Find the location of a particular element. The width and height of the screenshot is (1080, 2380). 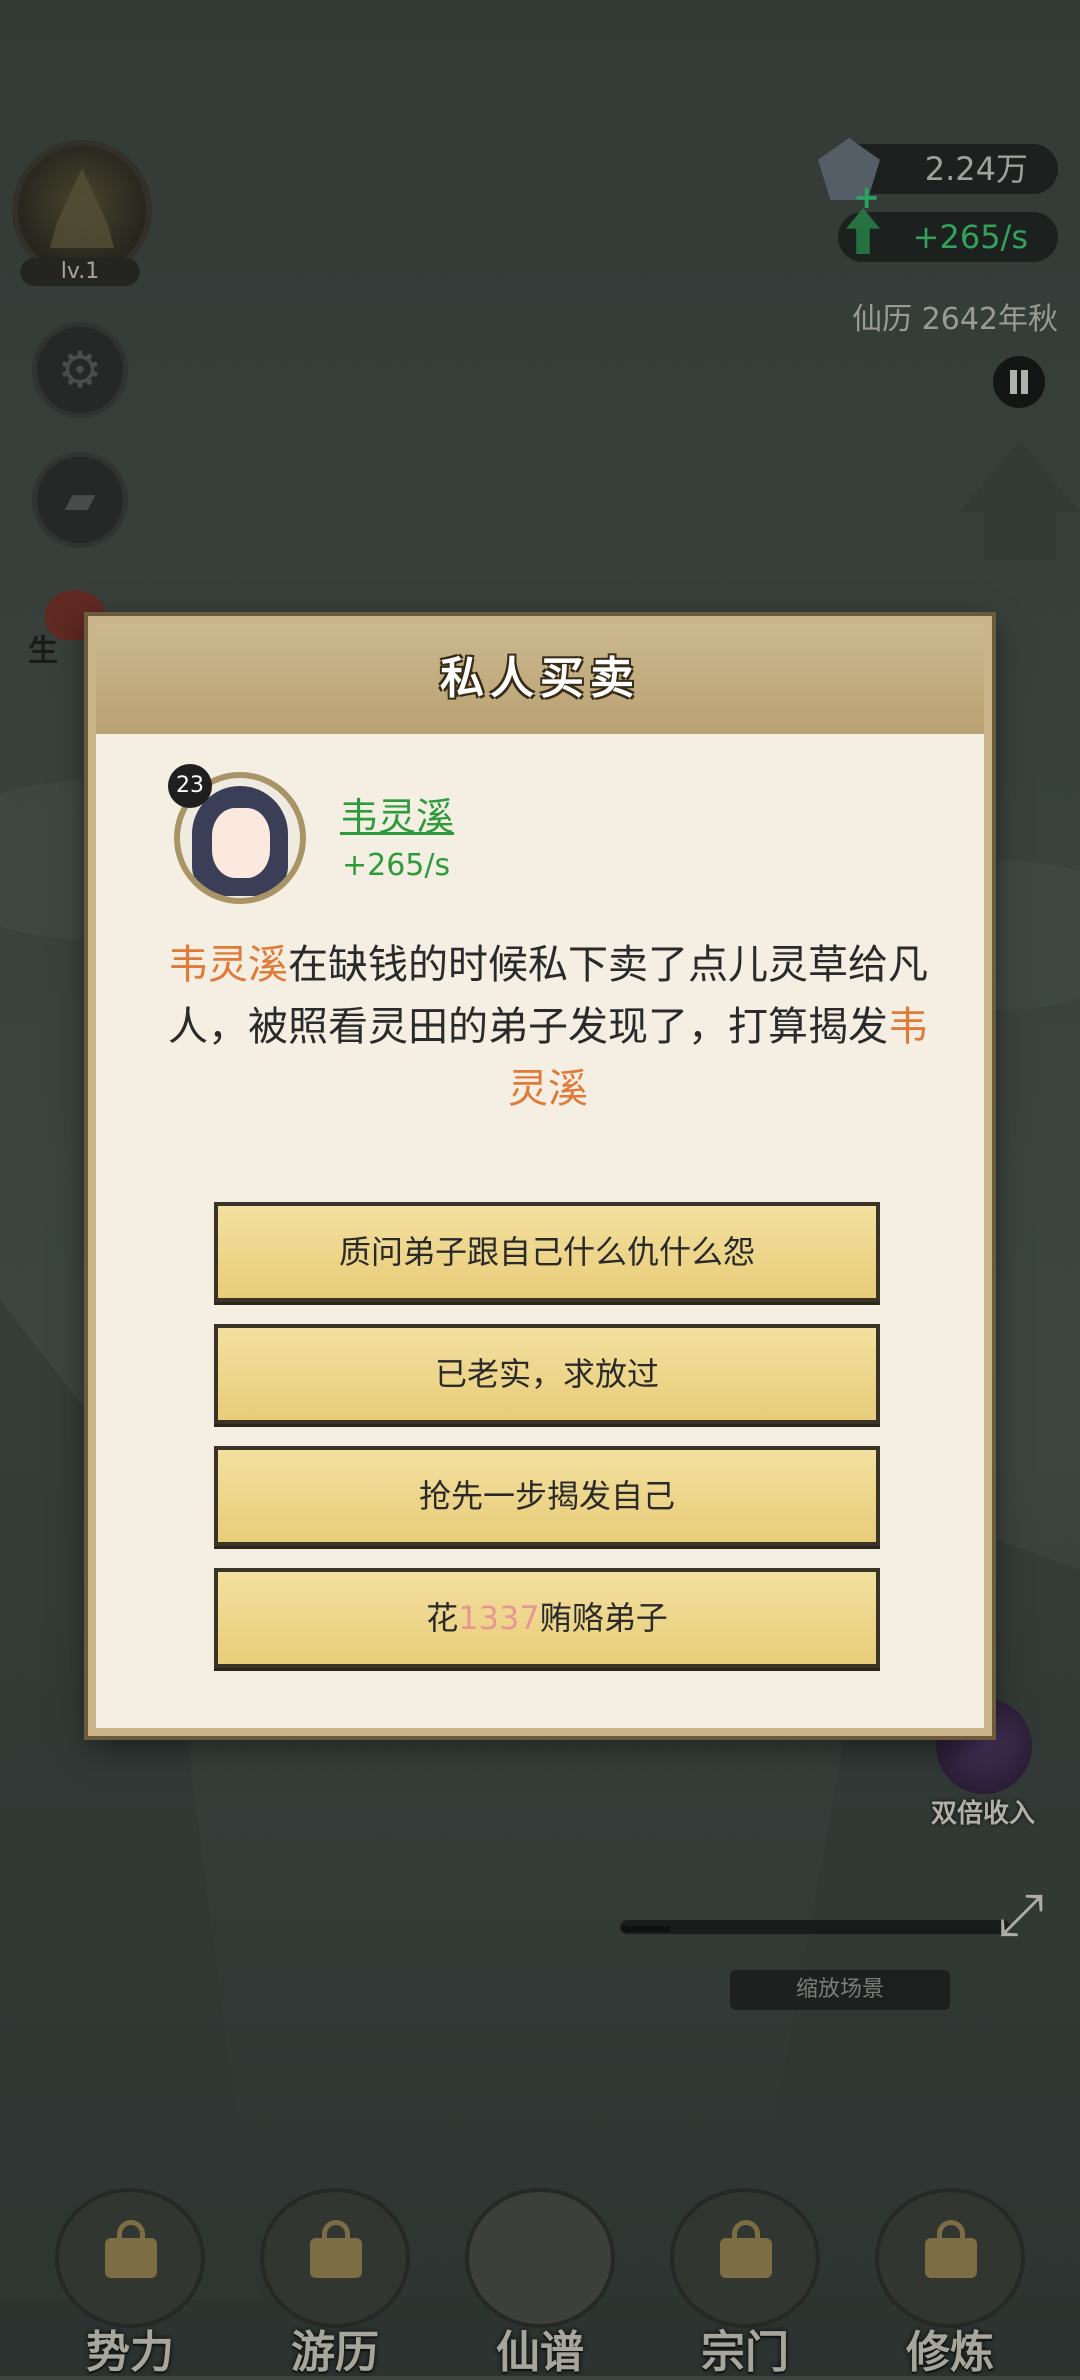

option-label: 抢先一步揭发自己 is located at coordinates (546, 1496).